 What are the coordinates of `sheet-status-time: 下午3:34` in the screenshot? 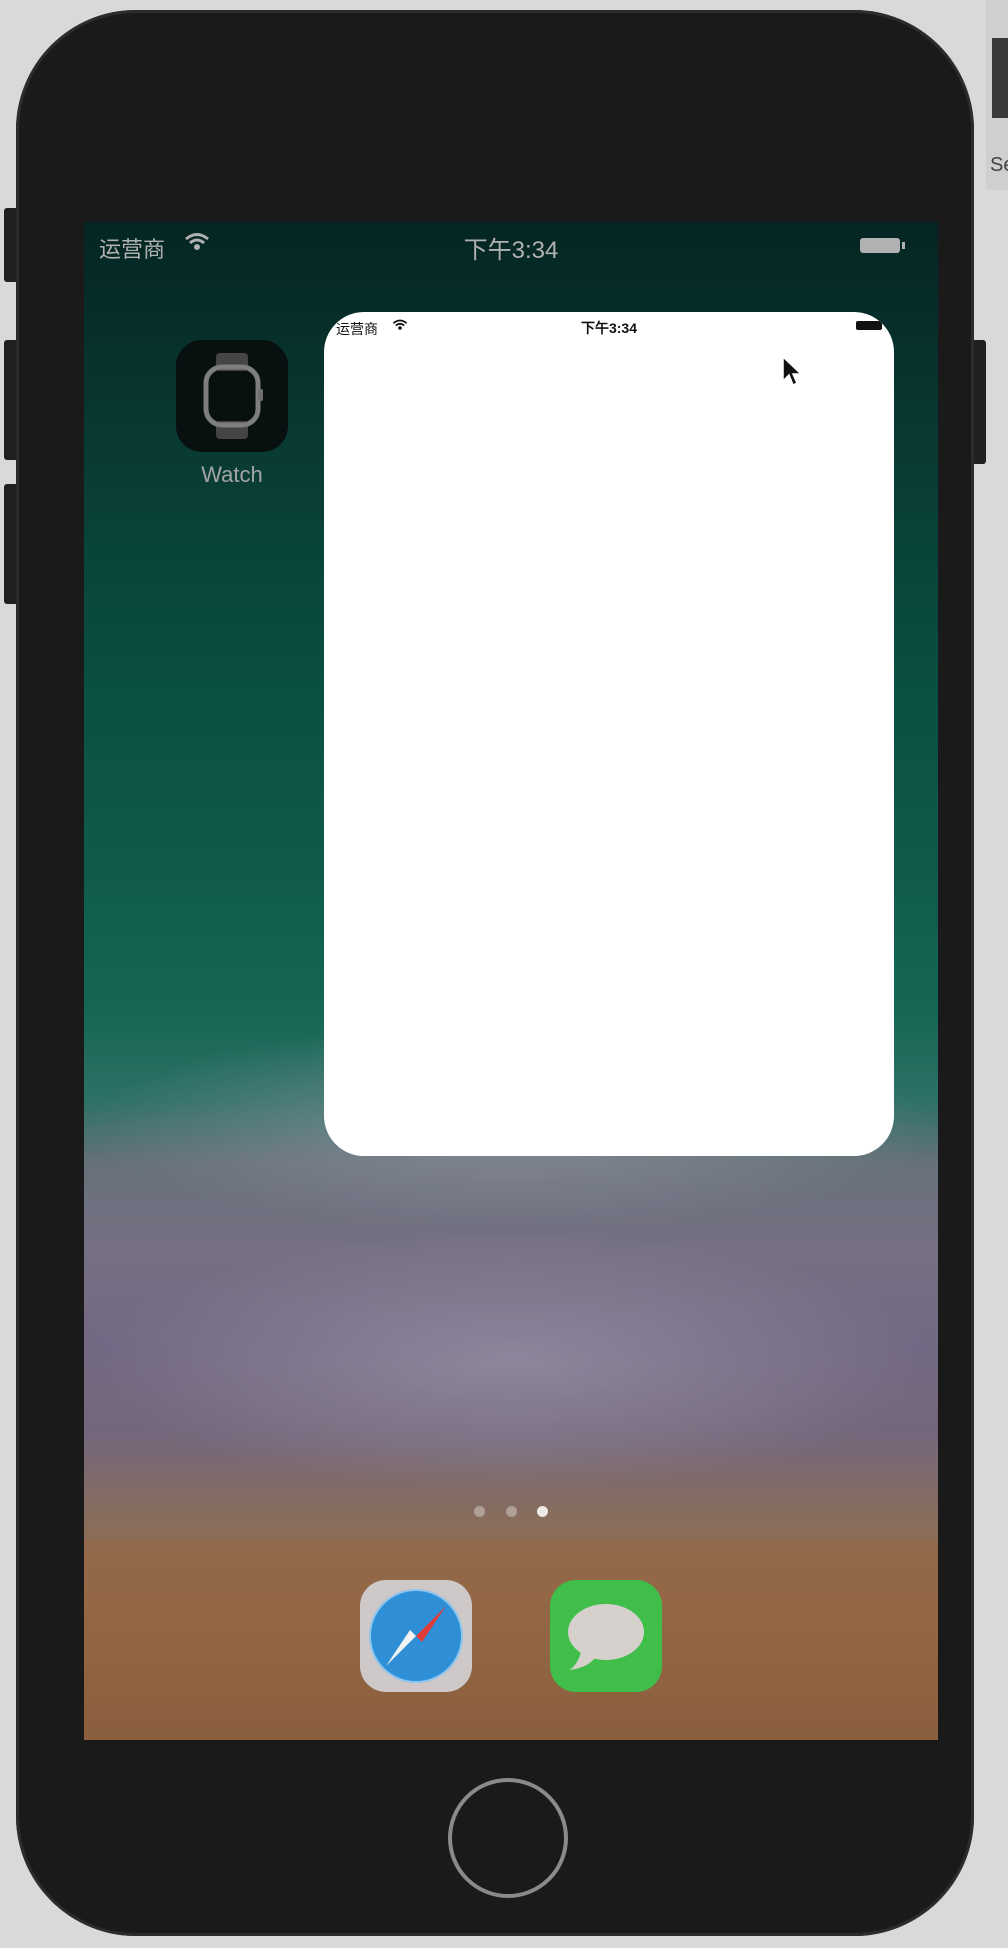 It's located at (609, 328).